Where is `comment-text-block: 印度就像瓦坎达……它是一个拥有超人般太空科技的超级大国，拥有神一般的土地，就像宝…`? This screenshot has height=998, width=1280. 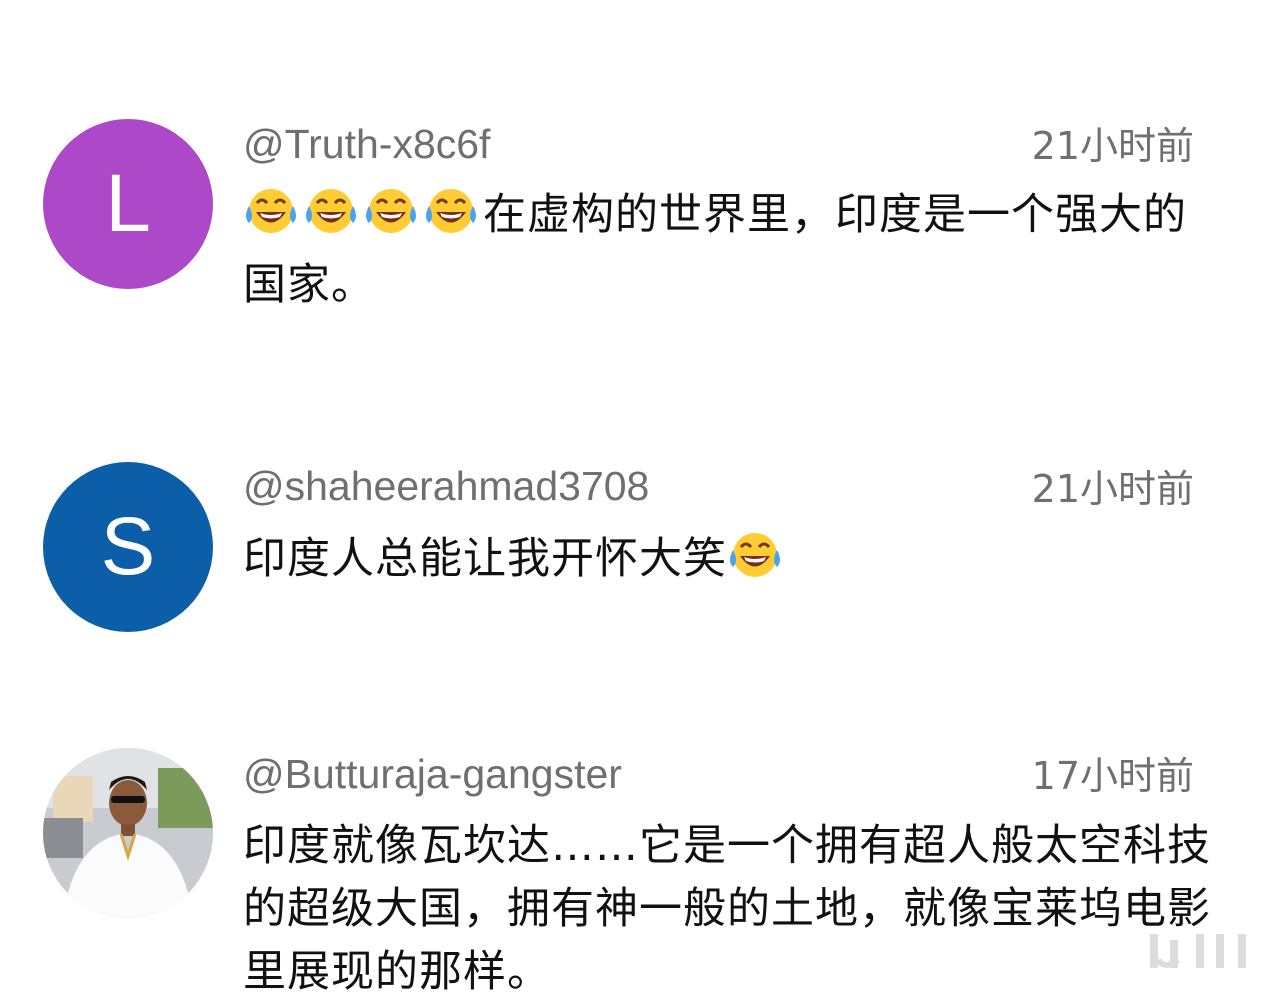 comment-text-block: 印度就像瓦坎达……它是一个拥有超人般太空科技的超级大国，拥有神一般的土地，就像宝… is located at coordinates (728, 906).